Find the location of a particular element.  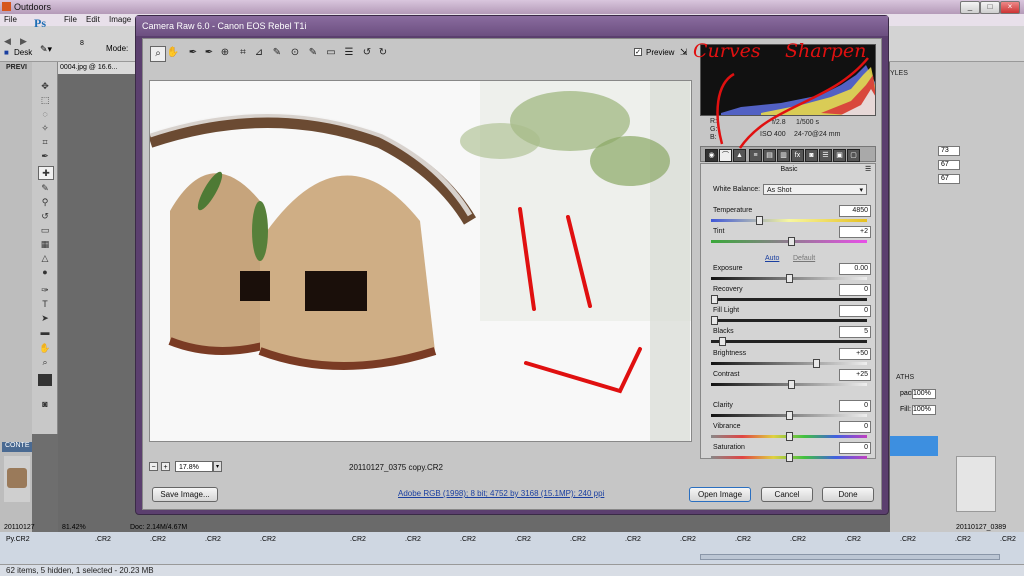

zoom-in-button: + is located at coordinates (165, 466).